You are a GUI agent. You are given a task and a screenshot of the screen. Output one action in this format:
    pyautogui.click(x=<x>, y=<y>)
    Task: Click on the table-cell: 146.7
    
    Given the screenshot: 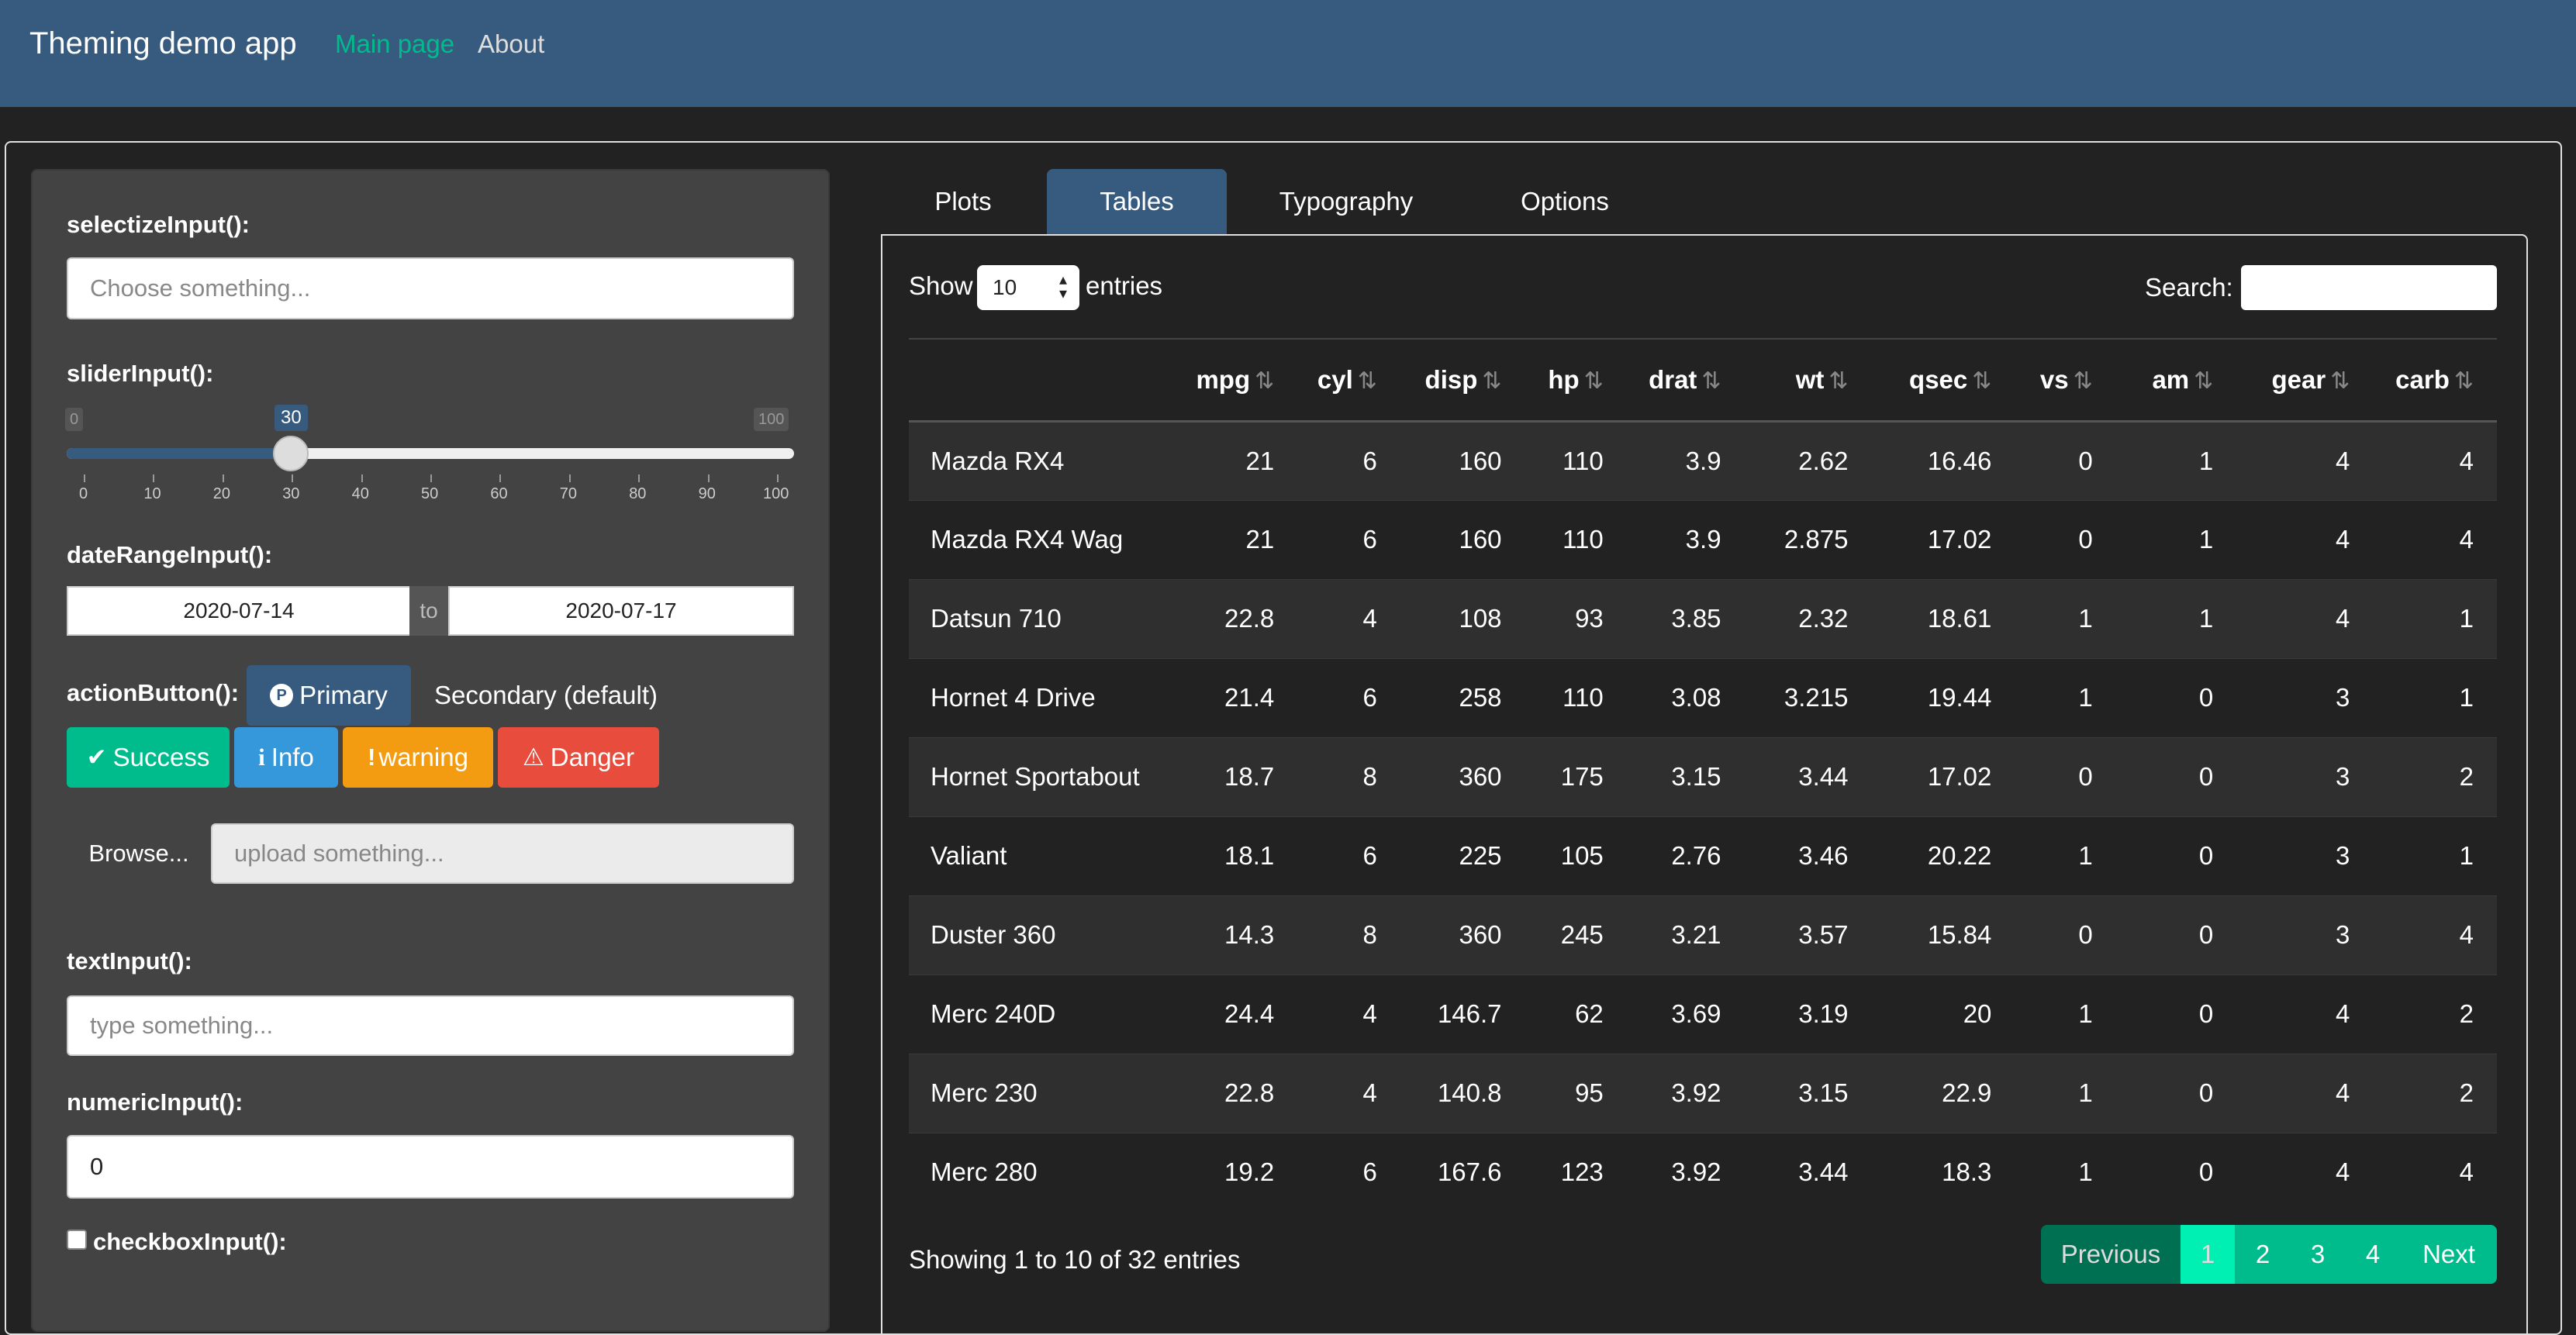 What is the action you would take?
    pyautogui.click(x=1470, y=1013)
    